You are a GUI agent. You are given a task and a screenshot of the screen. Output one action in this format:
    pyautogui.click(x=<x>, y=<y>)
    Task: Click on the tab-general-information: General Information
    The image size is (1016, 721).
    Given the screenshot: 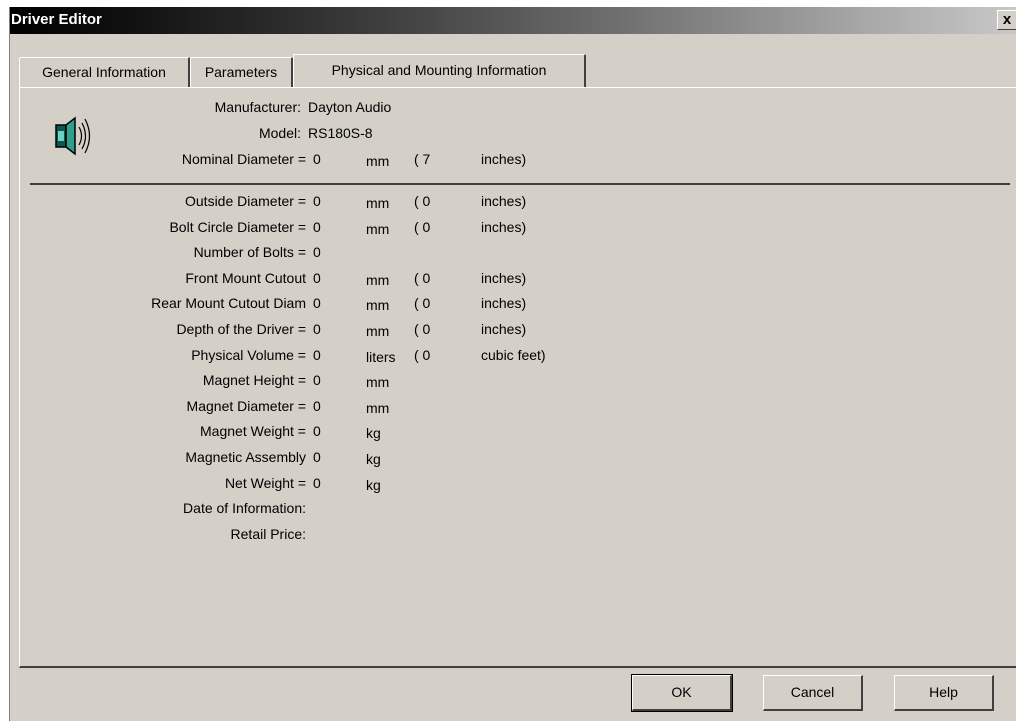 What is the action you would take?
    pyautogui.click(x=104, y=72)
    